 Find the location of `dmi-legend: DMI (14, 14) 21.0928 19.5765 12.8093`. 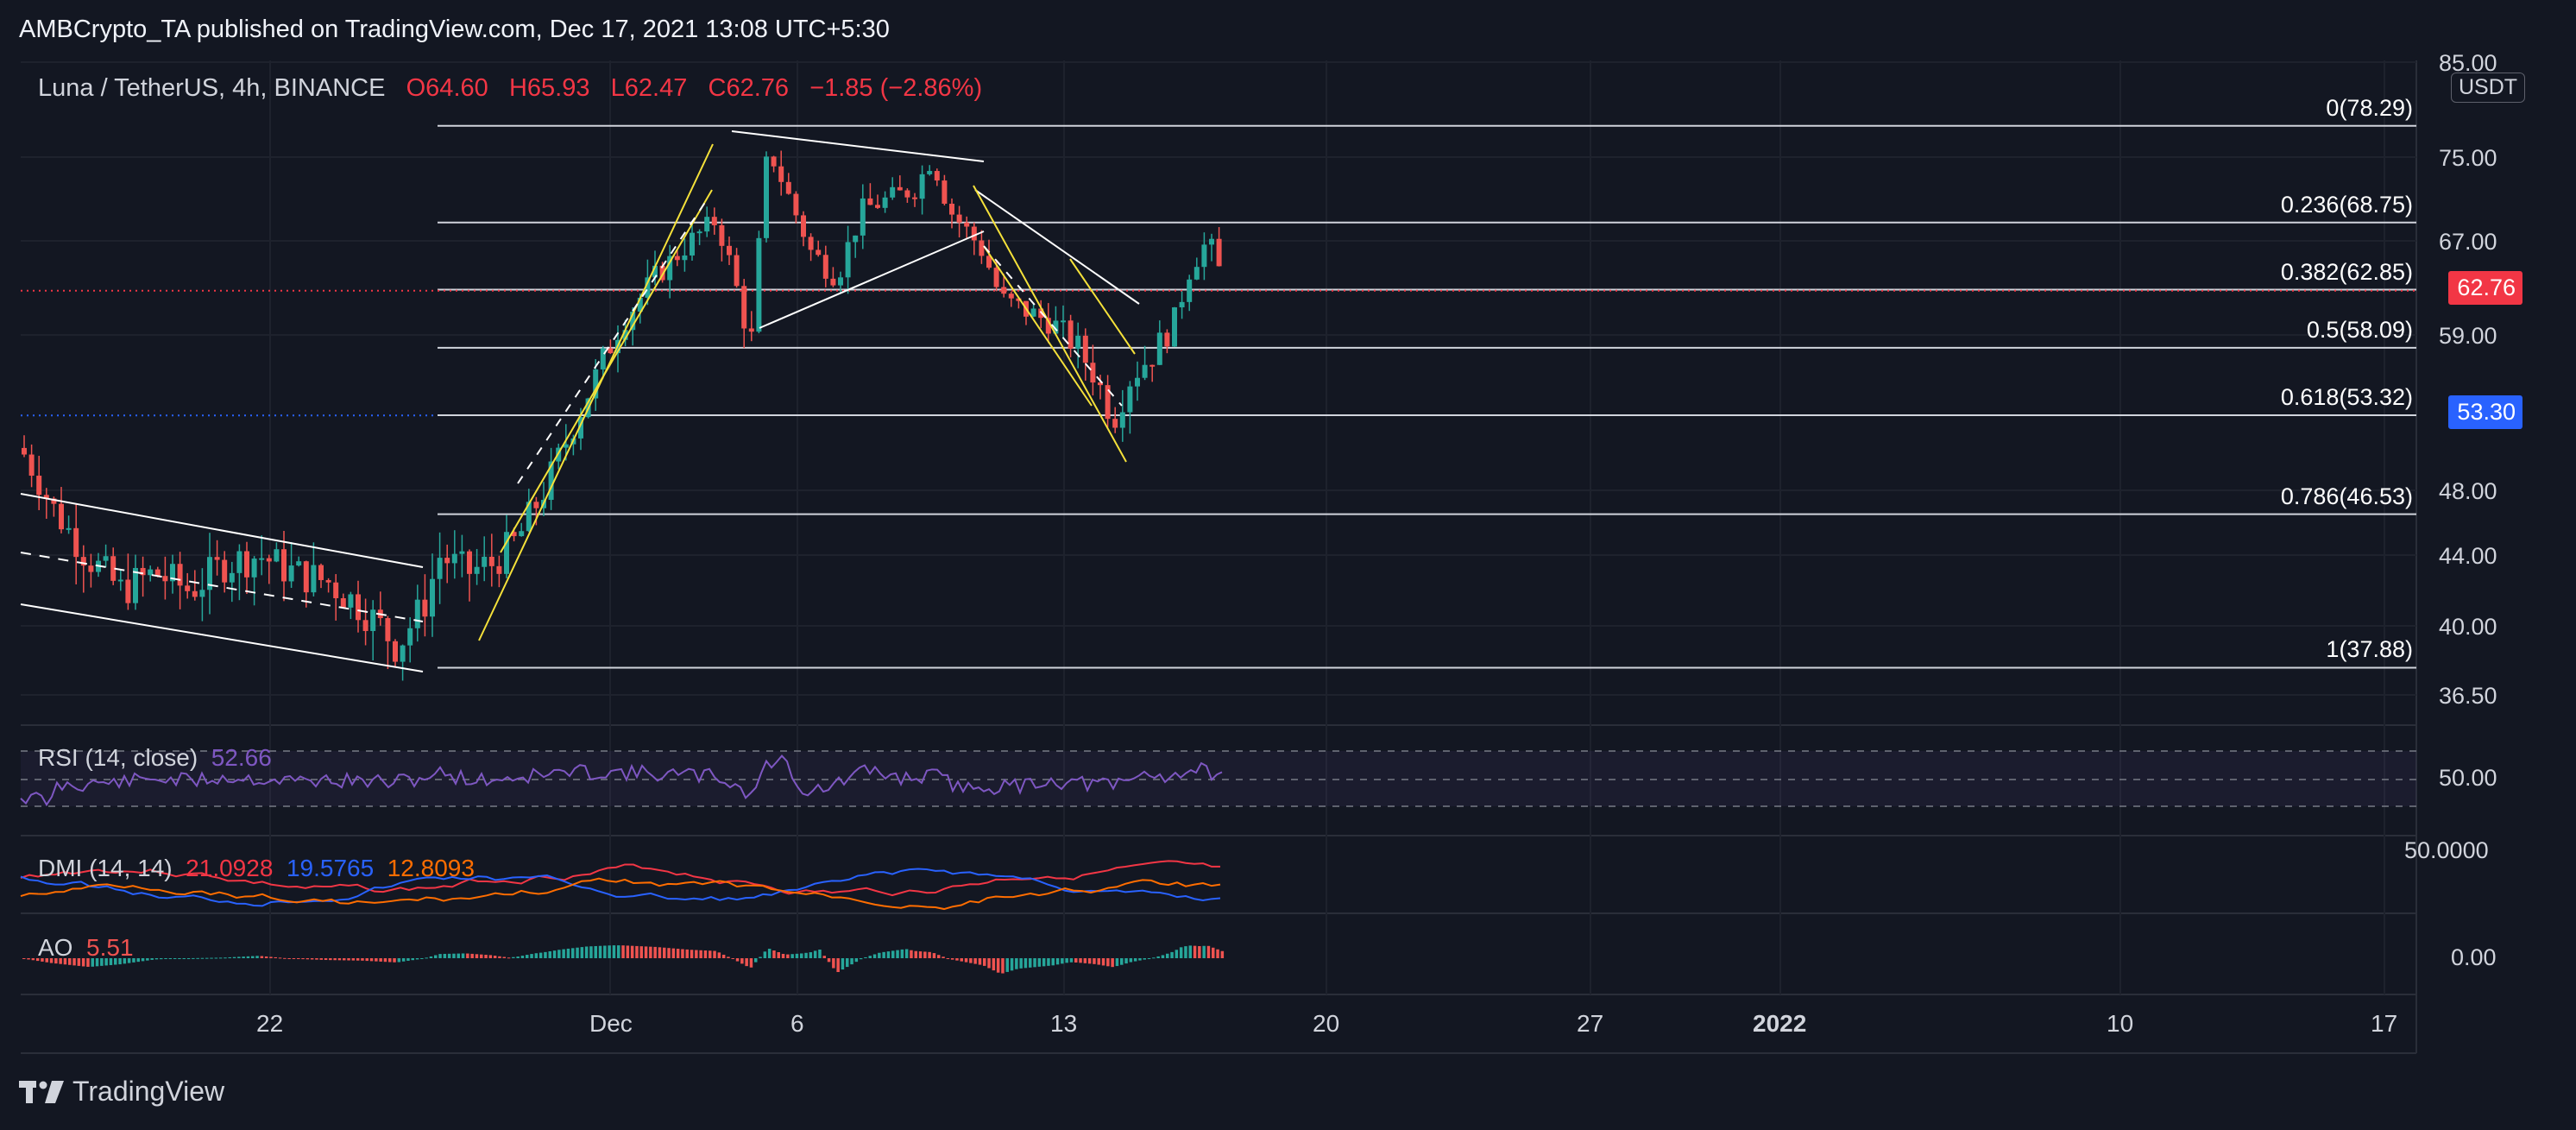

dmi-legend: DMI (14, 14) 21.0928 19.5765 12.8093 is located at coordinates (257, 868).